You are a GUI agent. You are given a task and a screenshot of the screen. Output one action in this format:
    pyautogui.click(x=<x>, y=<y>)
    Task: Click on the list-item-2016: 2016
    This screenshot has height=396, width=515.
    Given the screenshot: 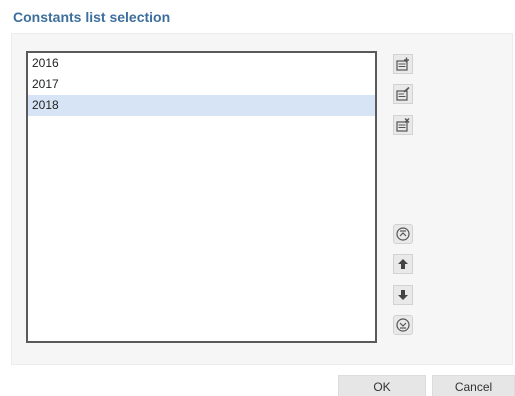 What is the action you would take?
    pyautogui.click(x=201, y=63)
    